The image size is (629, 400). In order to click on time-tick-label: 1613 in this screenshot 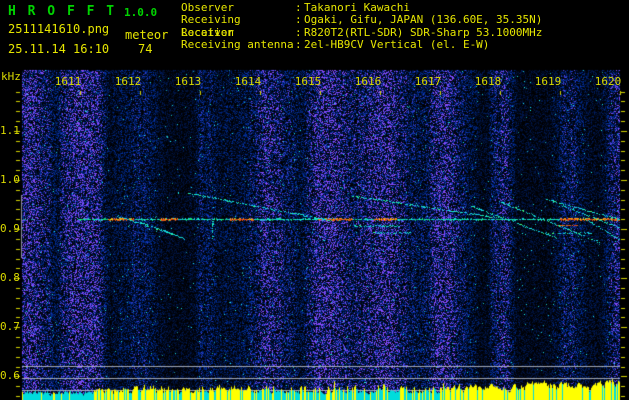, I will do `click(188, 81)`.